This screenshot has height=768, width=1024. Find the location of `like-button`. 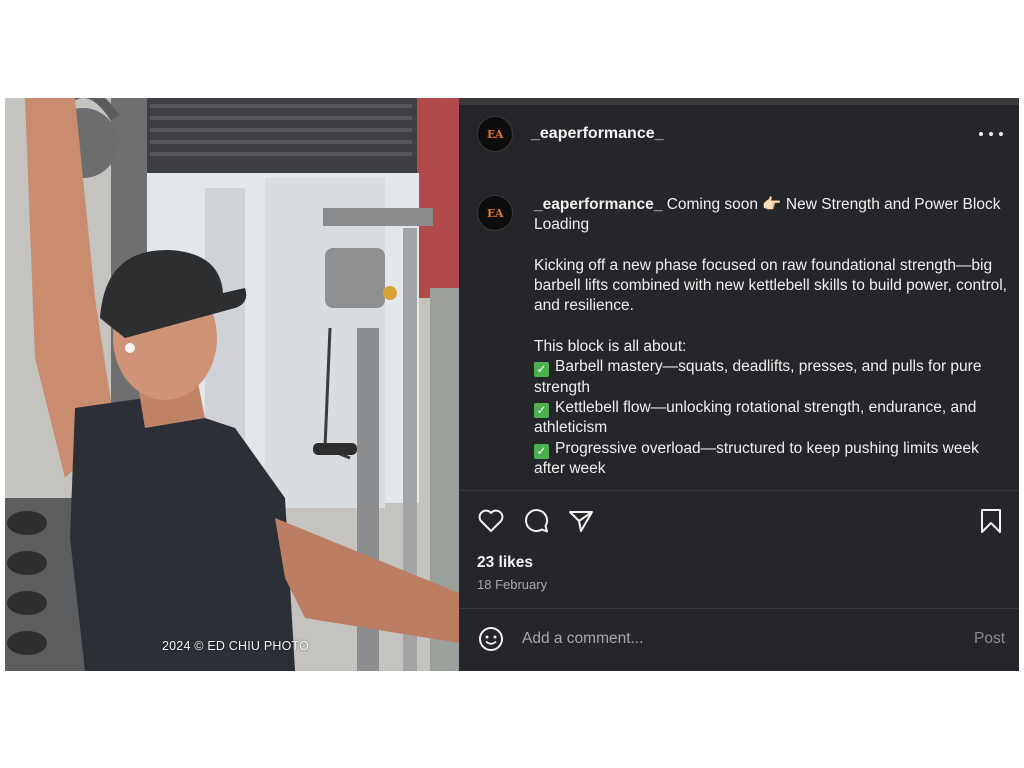

like-button is located at coordinates (491, 521).